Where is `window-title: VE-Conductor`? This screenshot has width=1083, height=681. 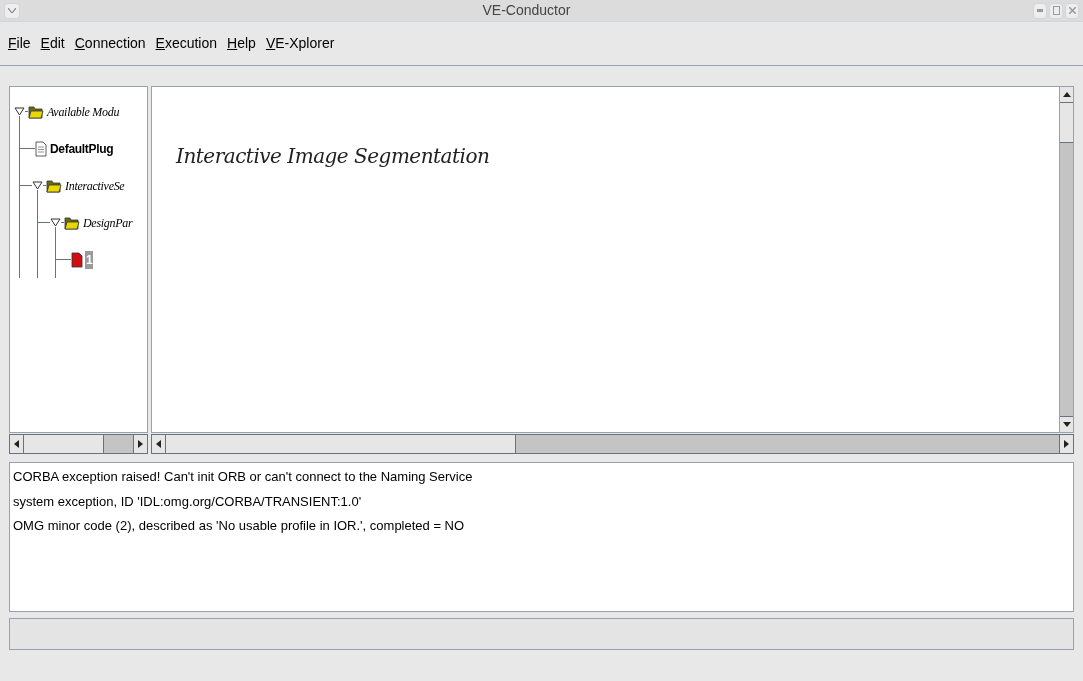
window-title: VE-Conductor is located at coordinates (526, 10).